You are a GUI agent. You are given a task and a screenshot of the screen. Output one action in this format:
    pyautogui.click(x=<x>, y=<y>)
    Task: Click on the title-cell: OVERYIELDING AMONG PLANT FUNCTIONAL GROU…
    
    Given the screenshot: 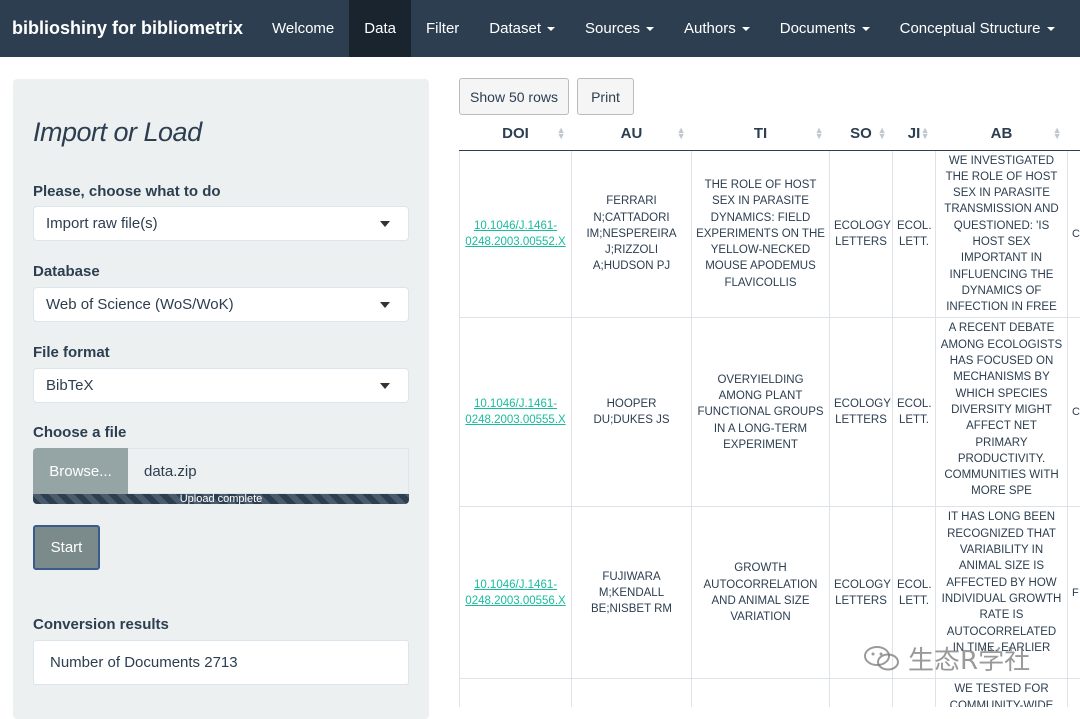 What is the action you would take?
    pyautogui.click(x=761, y=412)
    